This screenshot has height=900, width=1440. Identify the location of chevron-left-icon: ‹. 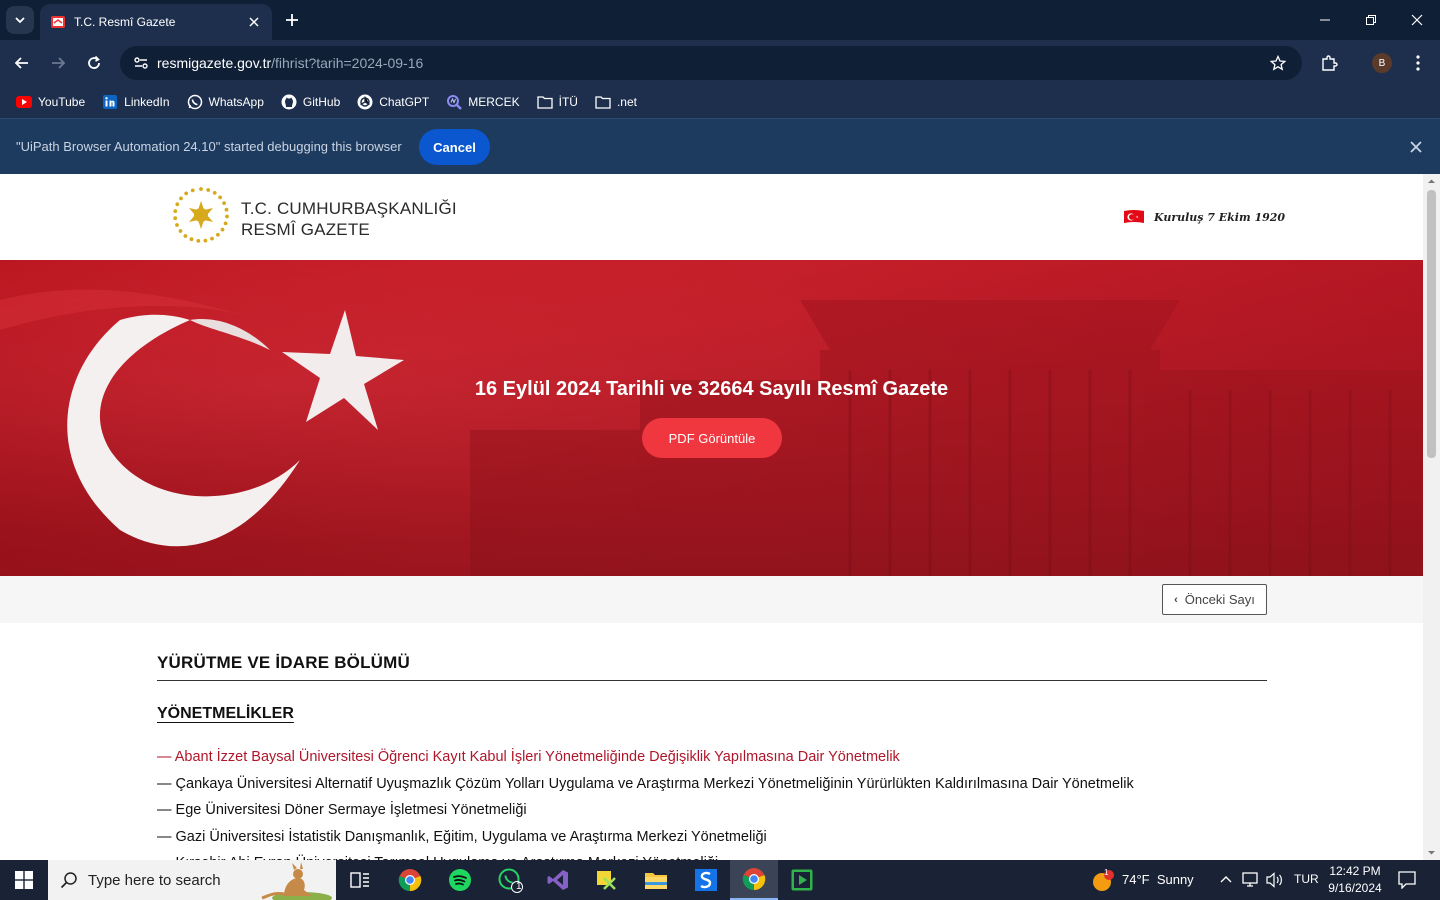
(1176, 599).